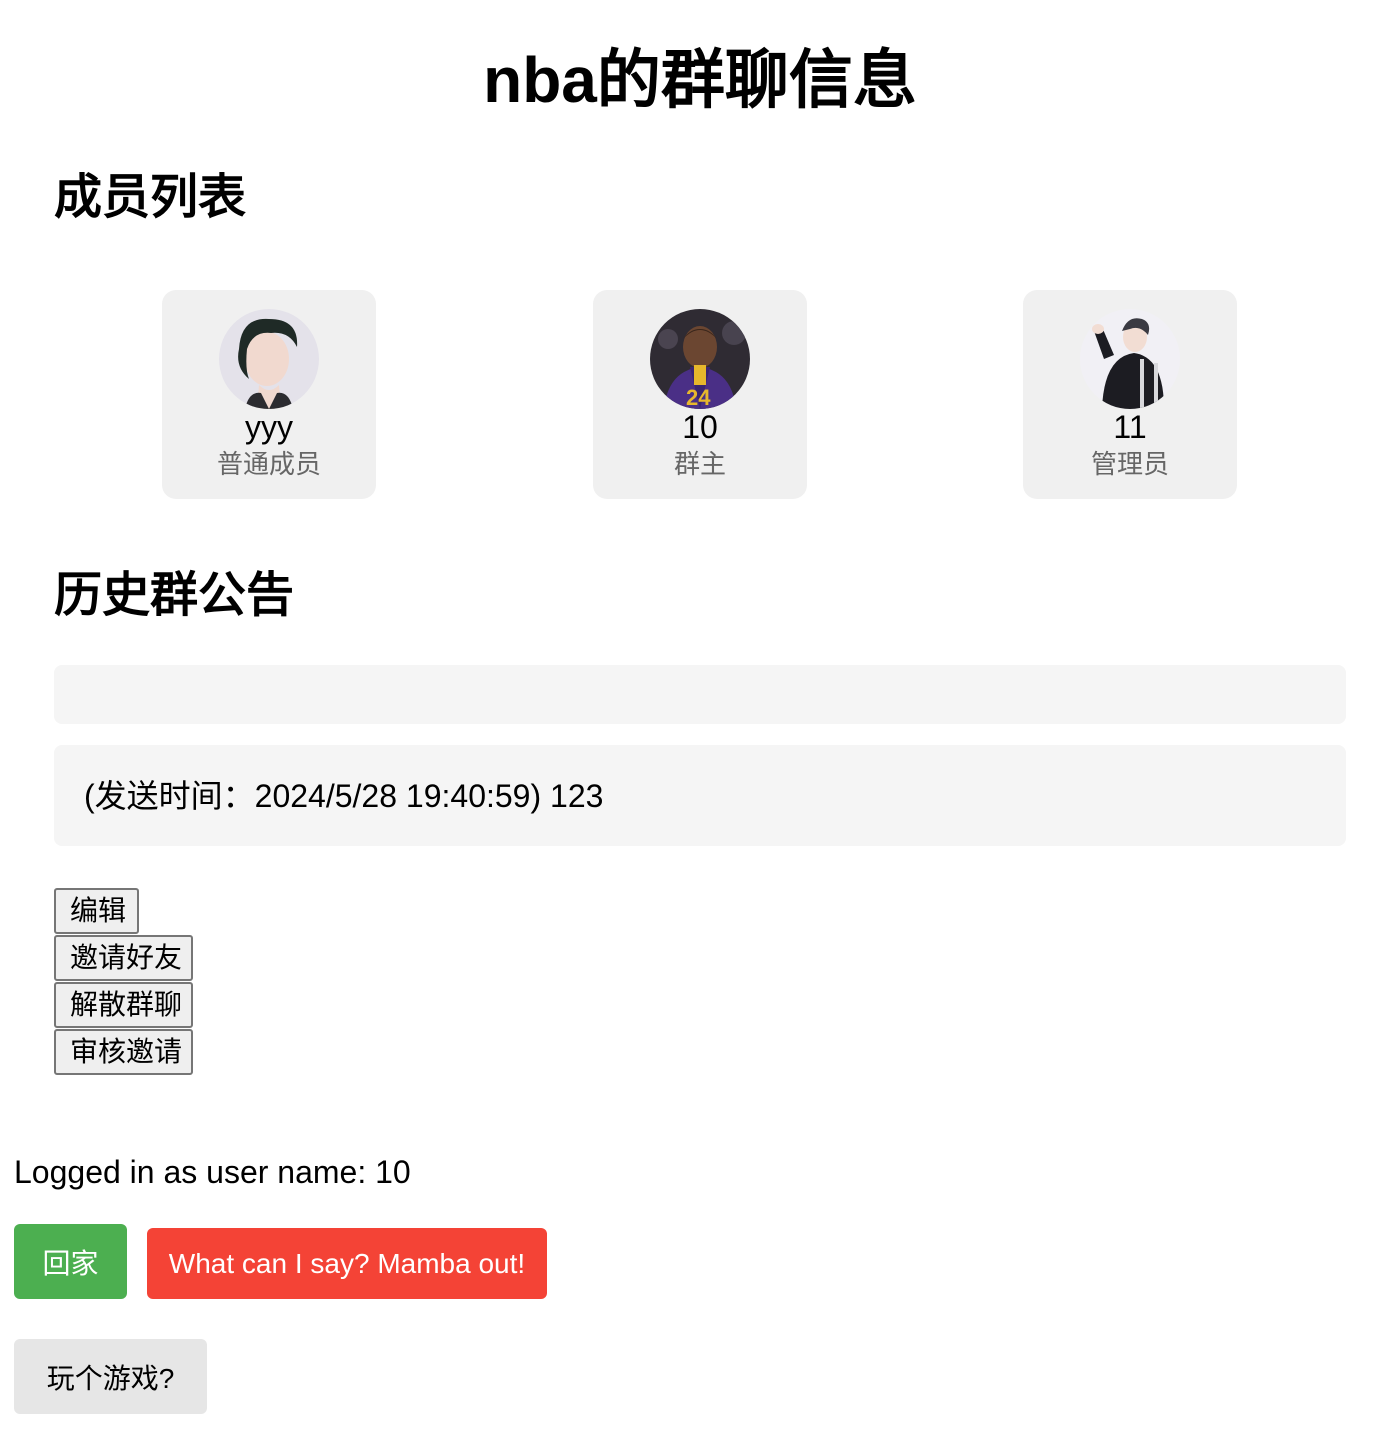 This screenshot has height=1432, width=1383. What do you see at coordinates (174, 595) in the screenshot?
I see `announcements-heading: 历史群公告` at bounding box center [174, 595].